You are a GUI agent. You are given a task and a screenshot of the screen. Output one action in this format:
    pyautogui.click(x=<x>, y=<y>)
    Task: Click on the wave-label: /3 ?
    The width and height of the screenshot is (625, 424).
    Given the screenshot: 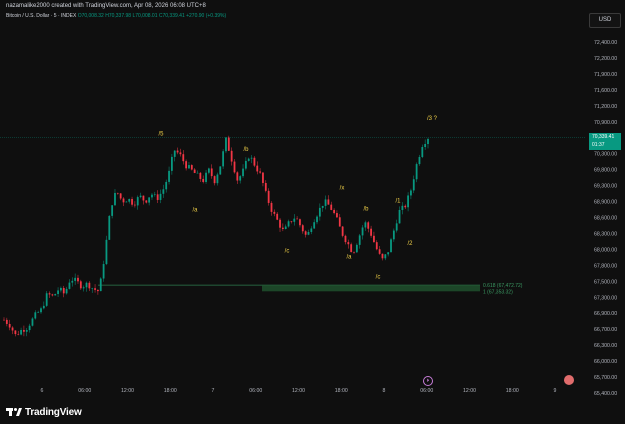 What is the action you would take?
    pyautogui.click(x=432, y=119)
    